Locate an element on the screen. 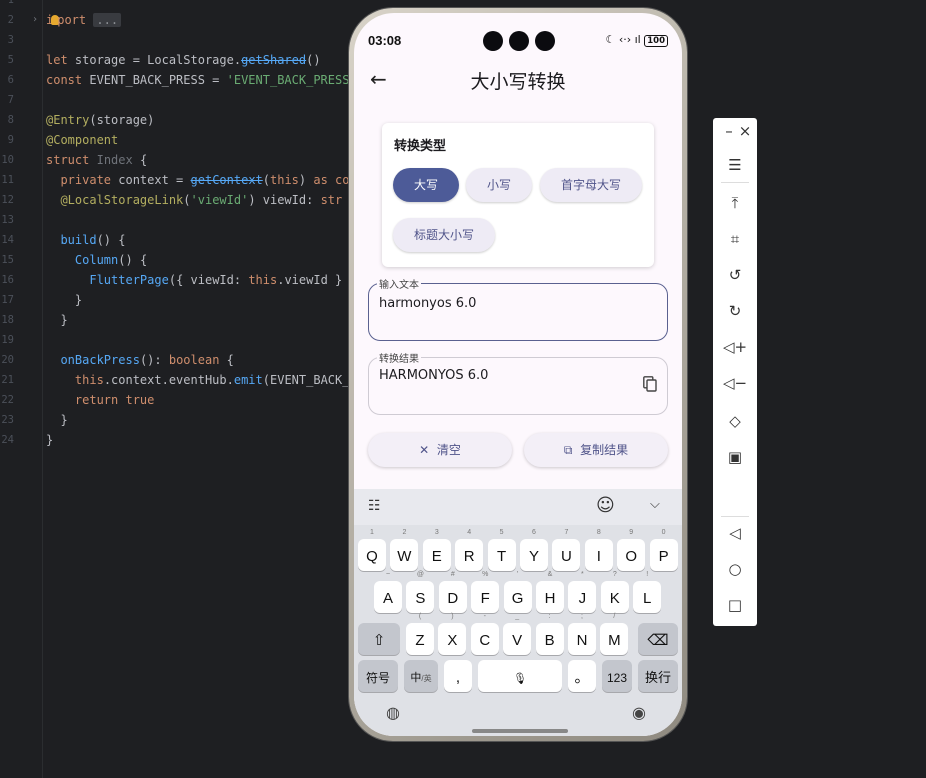  key-c: -C is located at coordinates (484, 634).